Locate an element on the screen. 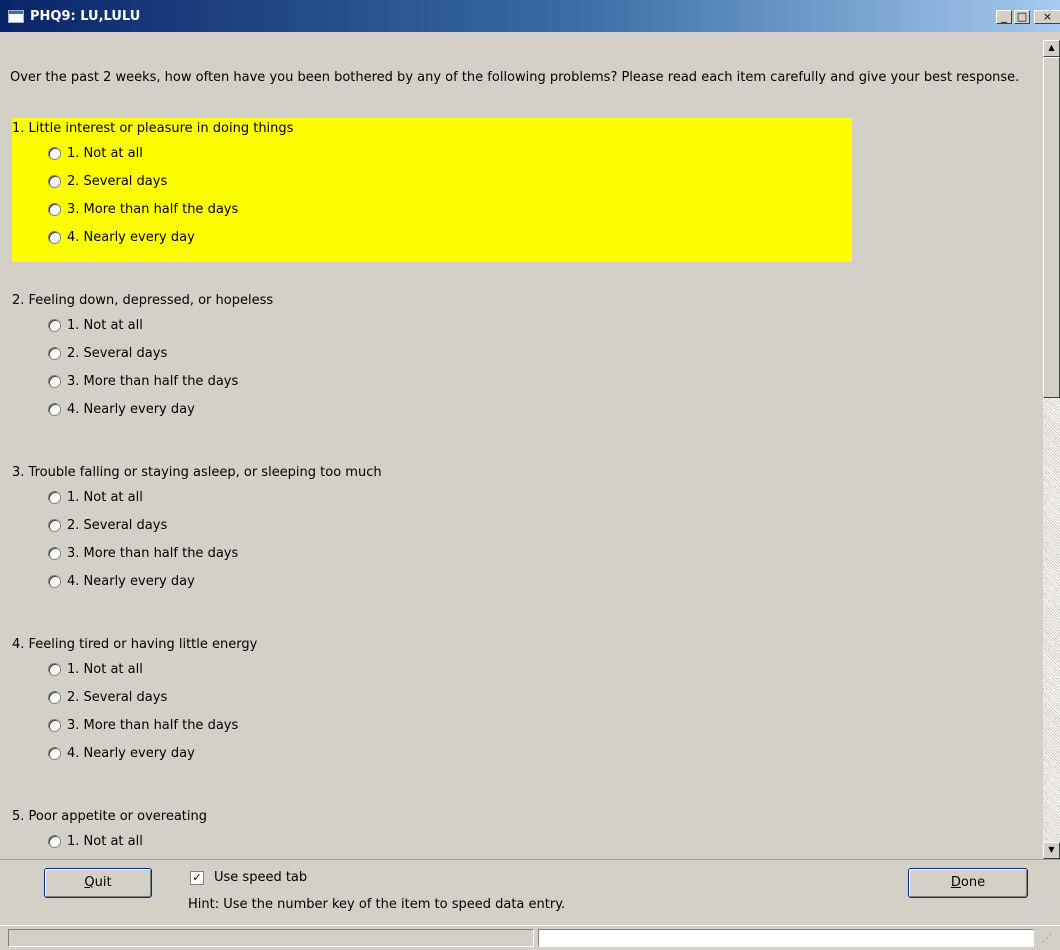 Image resolution: width=1060 pixels, height=950 pixels. vertical-scrollbar: ▲ ▼ is located at coordinates (1051, 449).